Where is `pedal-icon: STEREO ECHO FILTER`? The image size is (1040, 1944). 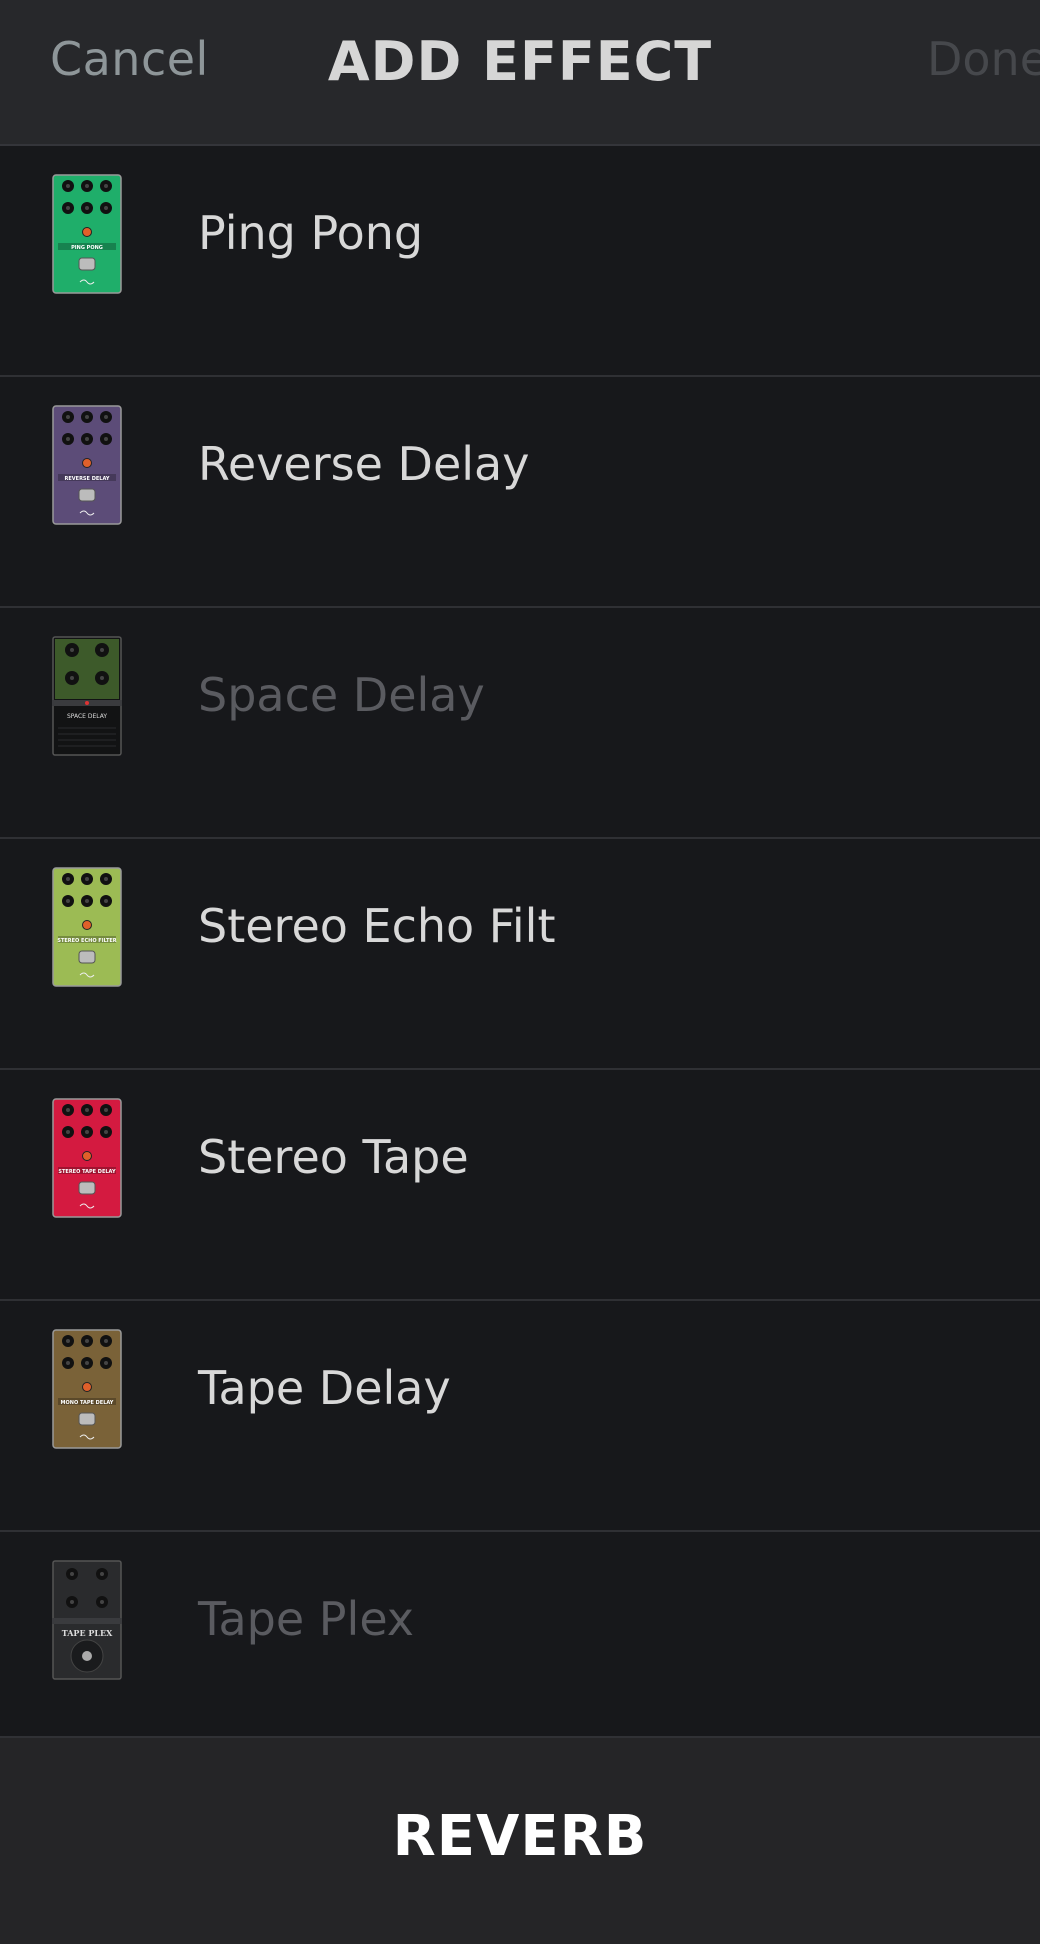 pedal-icon: STEREO ECHO FILTER is located at coordinates (87, 927).